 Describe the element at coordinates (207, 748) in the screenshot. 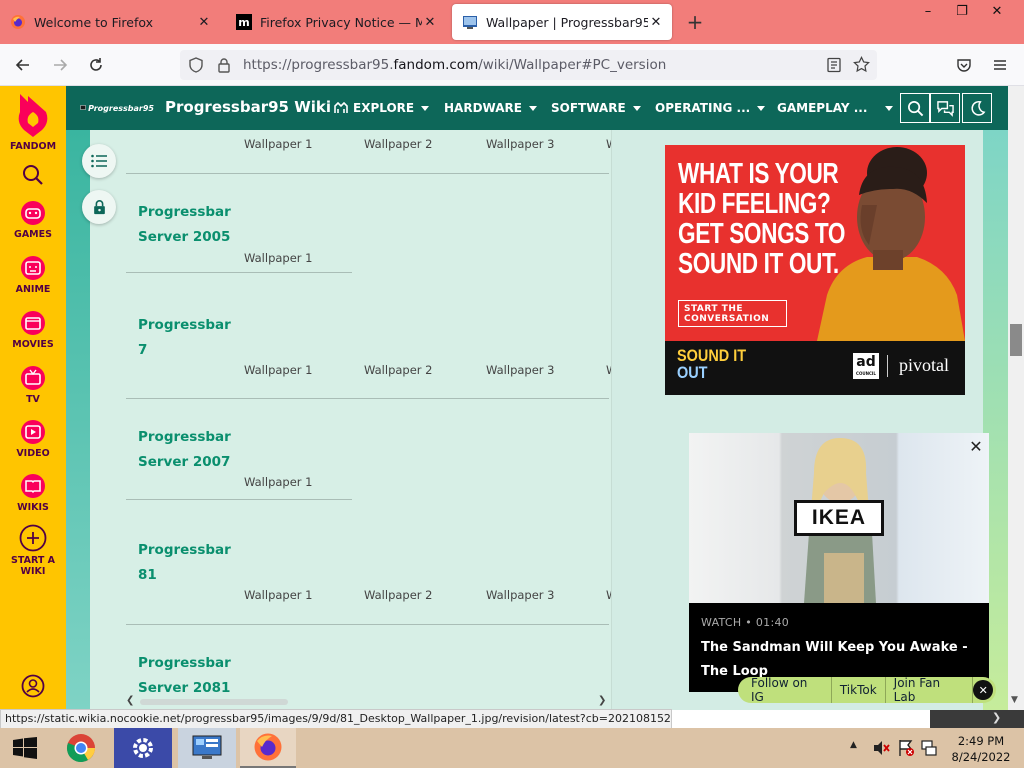

I see `taskbar-control-panel` at that location.